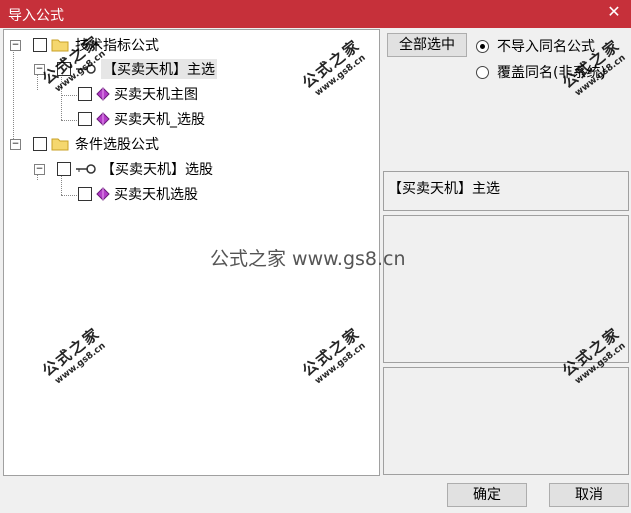 This screenshot has height=513, width=631. I want to click on tree-group-label: 条件选股公式, so click(117, 145).